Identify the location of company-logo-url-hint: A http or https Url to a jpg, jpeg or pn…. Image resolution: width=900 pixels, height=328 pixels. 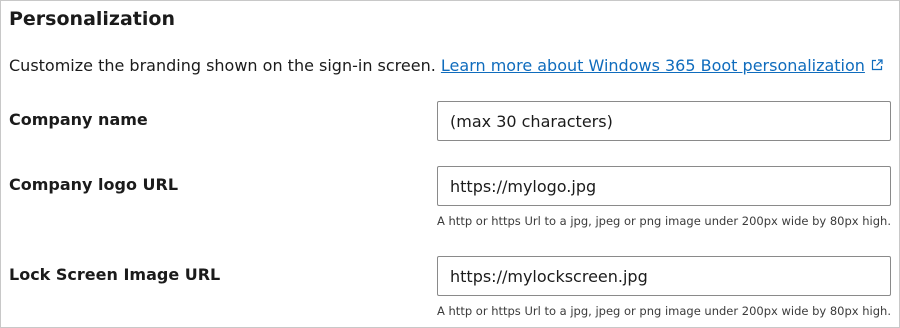
(664, 221).